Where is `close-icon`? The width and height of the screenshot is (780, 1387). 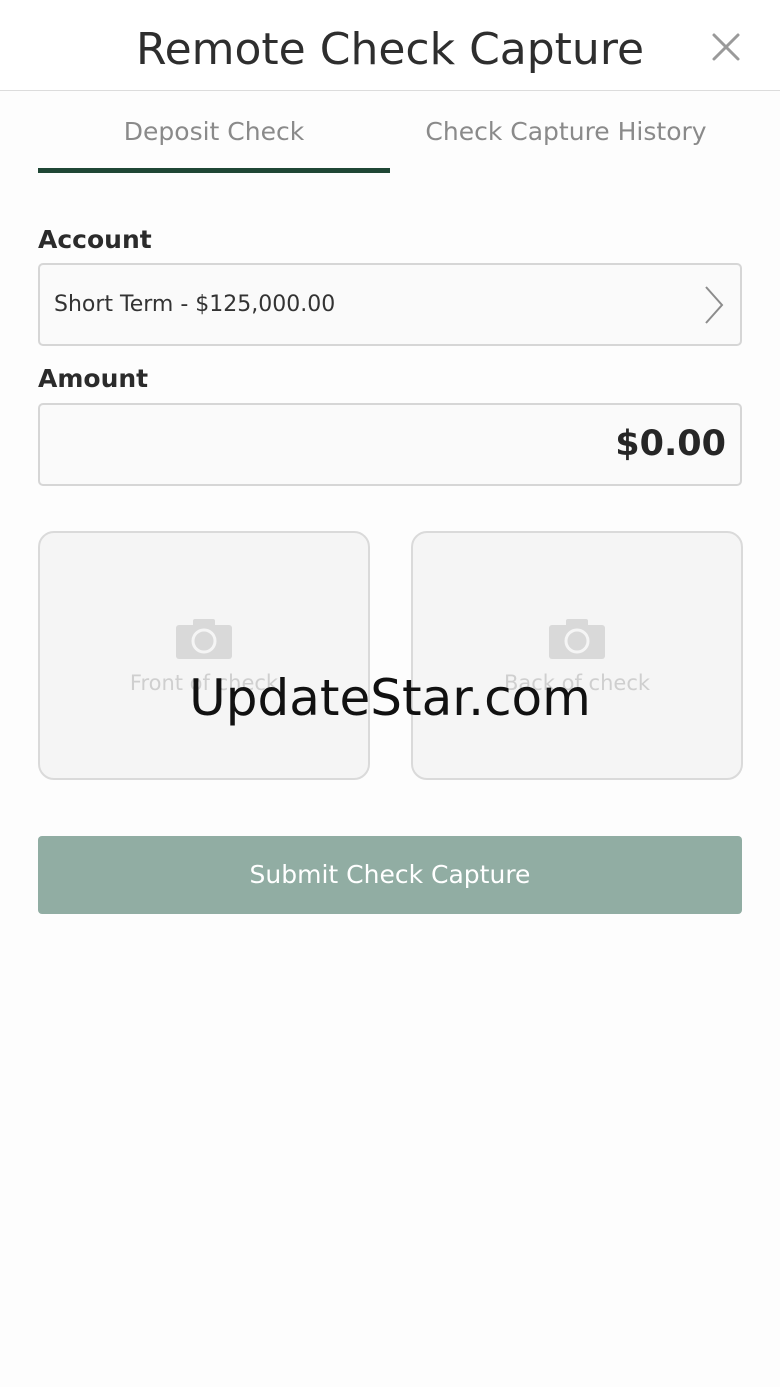
close-icon is located at coordinates (726, 47).